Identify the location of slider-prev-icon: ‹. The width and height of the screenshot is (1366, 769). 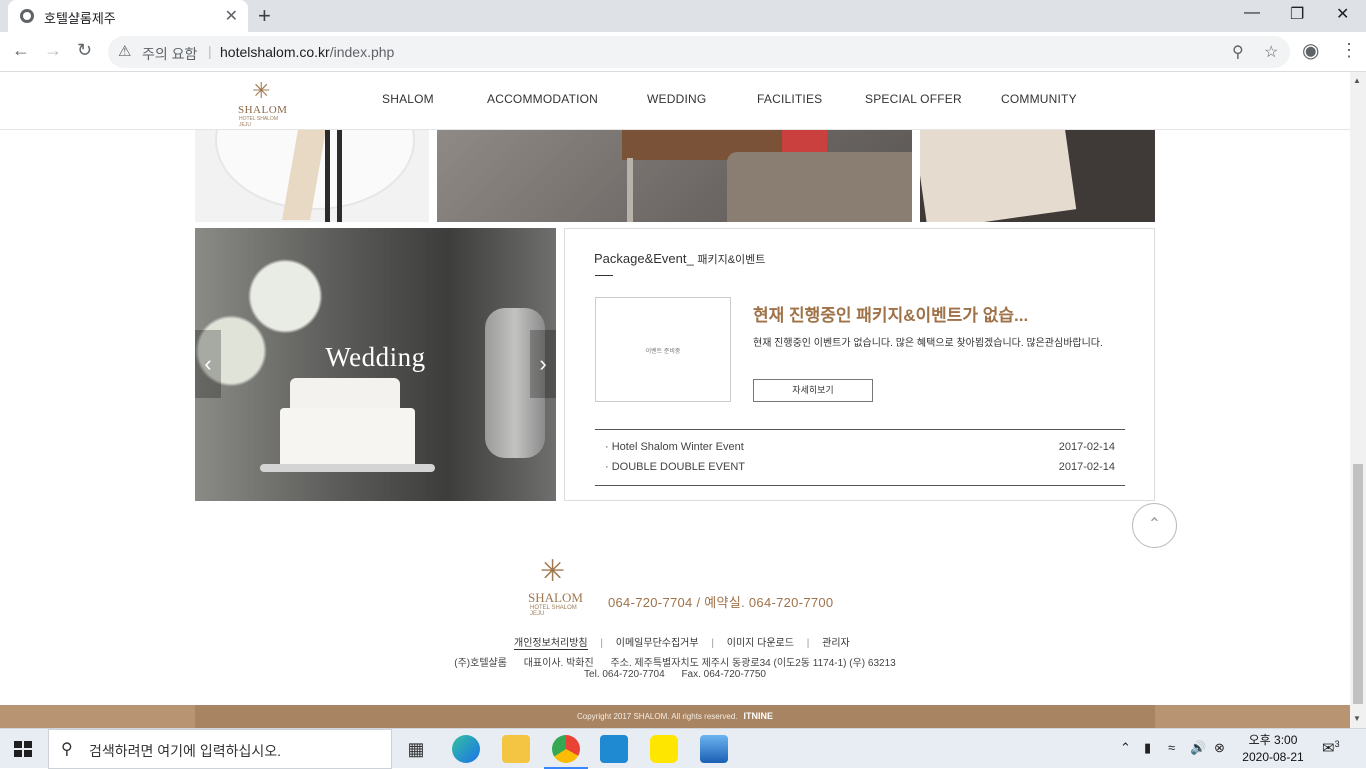
(208, 364).